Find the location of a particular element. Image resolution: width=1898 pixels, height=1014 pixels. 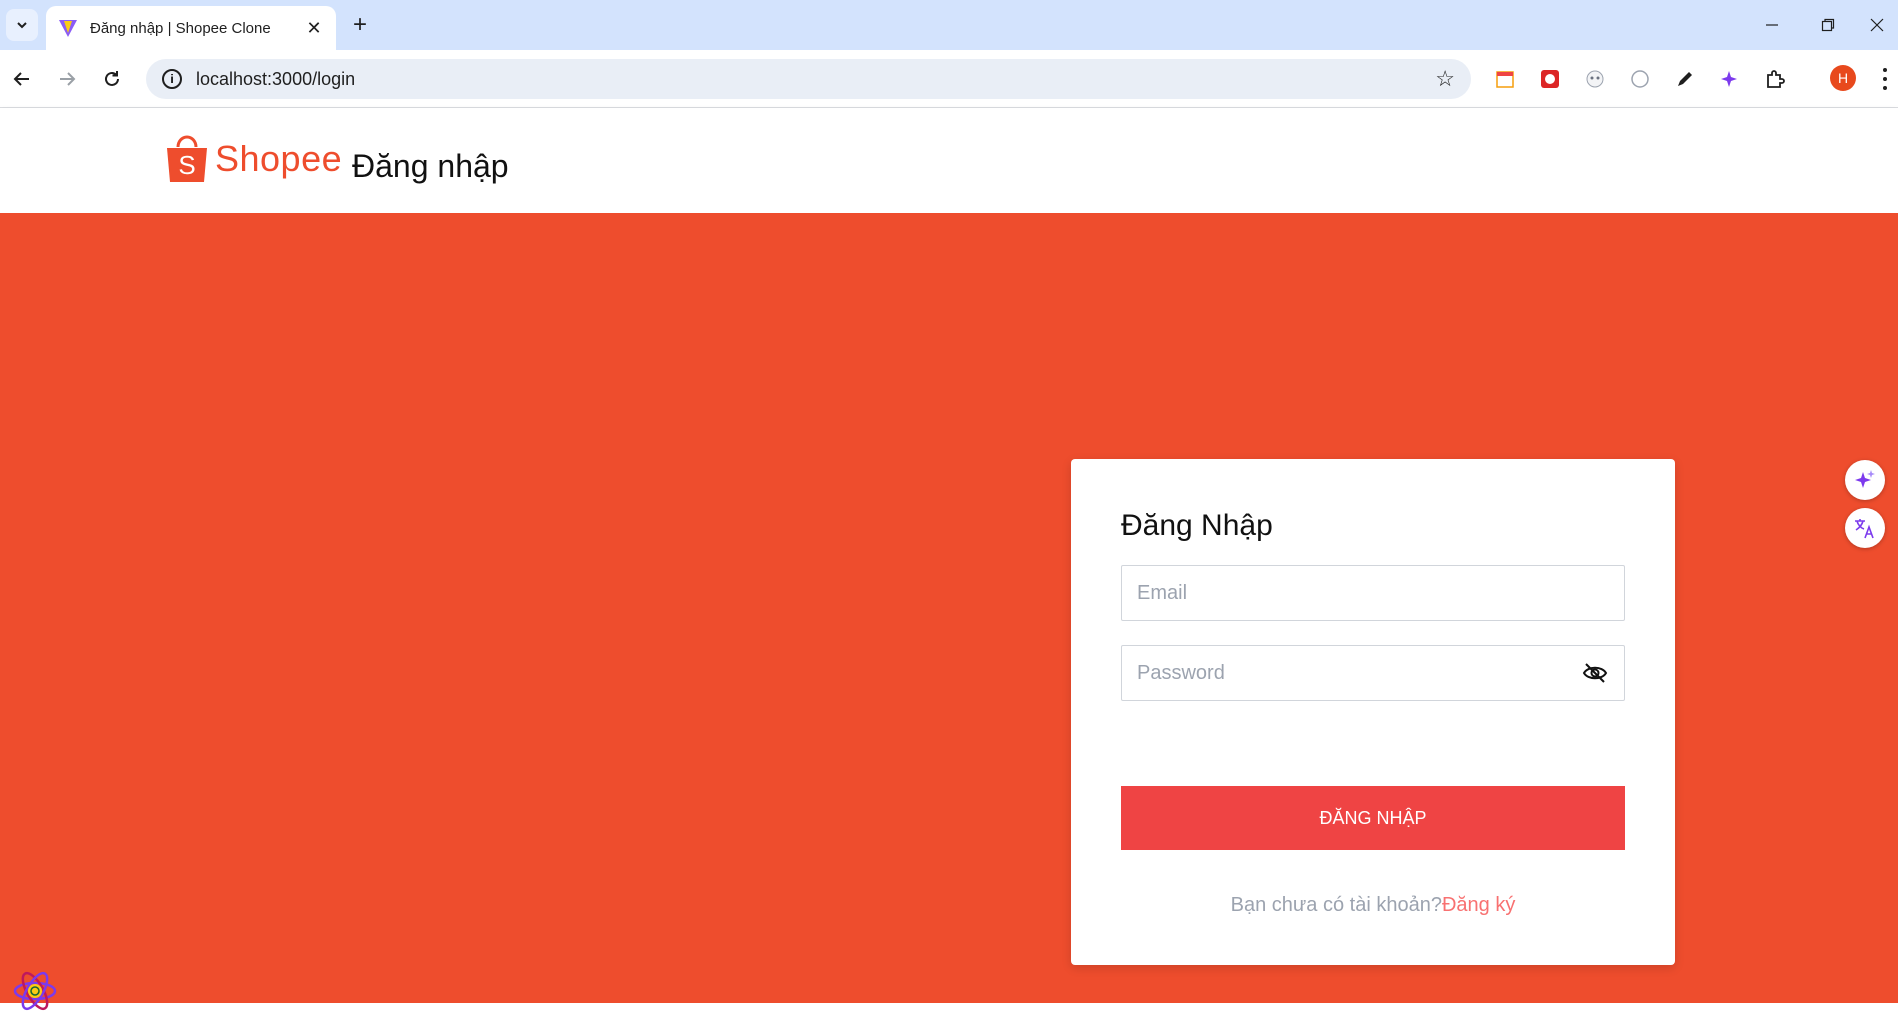

site-header: S Shopee Đăng nhập is located at coordinates (949, 160).